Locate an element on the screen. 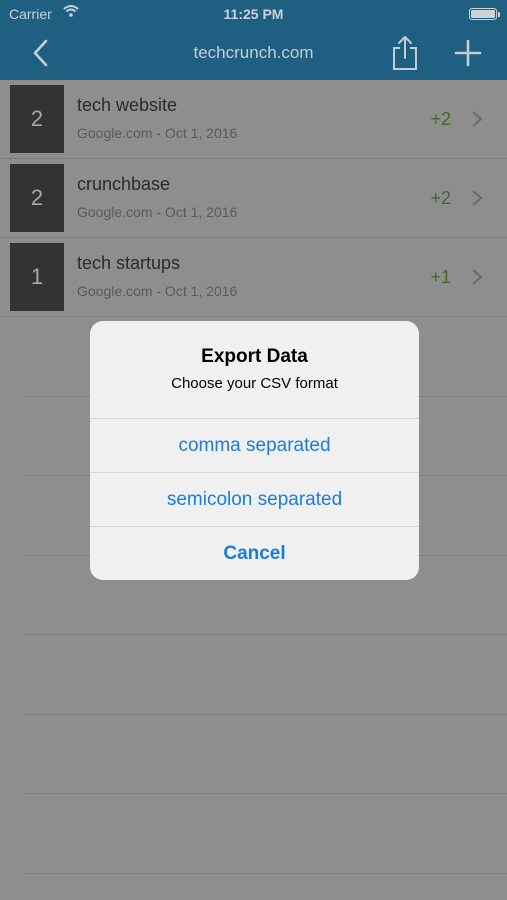 Image resolution: width=507 pixels, height=900 pixels. cancel-button: Cancel is located at coordinates (254, 553).